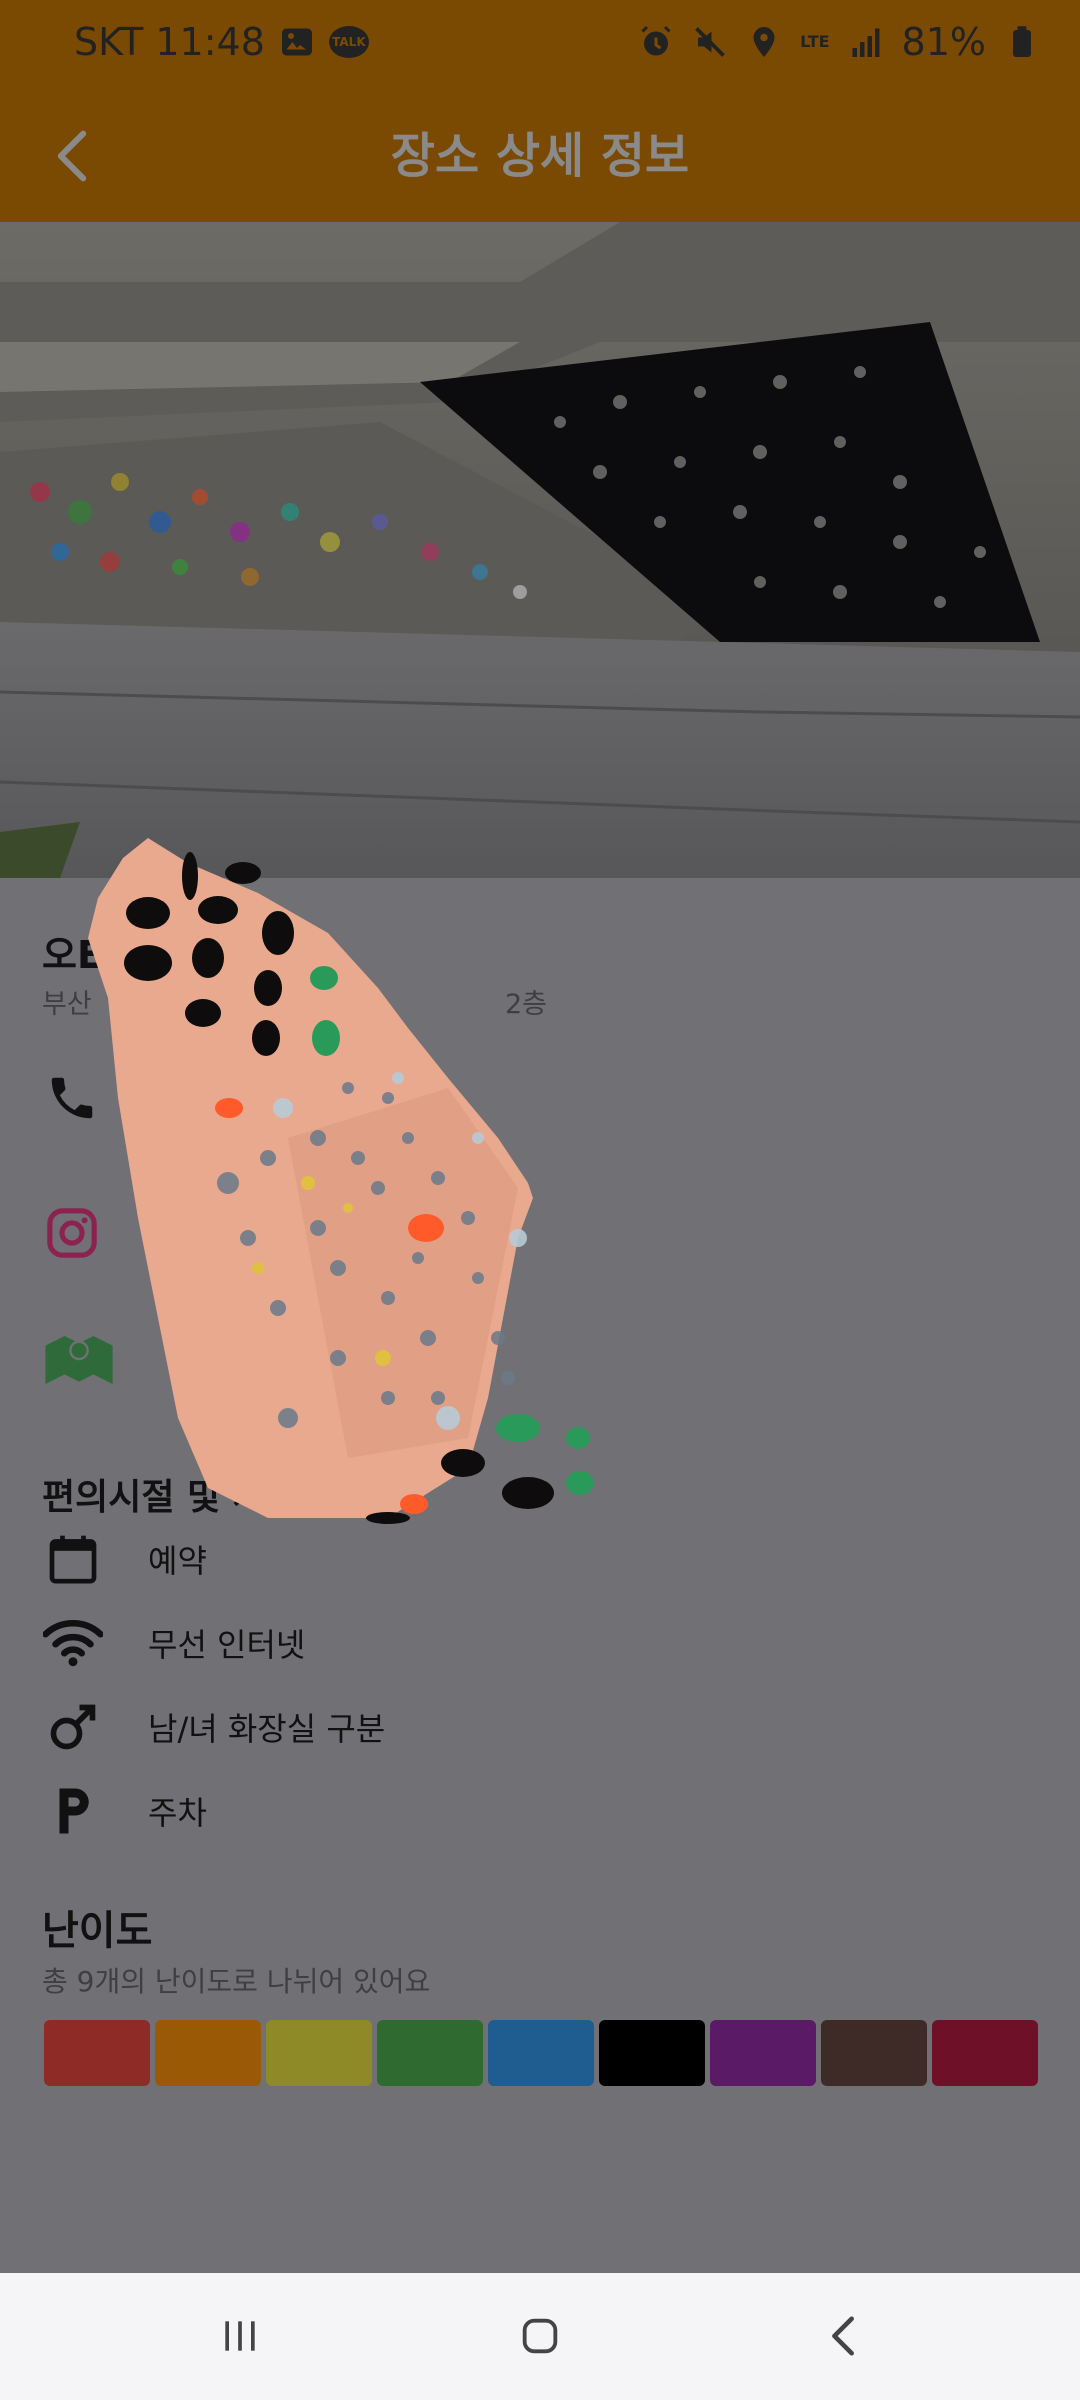 Image resolution: width=1080 pixels, height=2400 pixels. I want to click on recent-apps-button, so click(240, 2336).